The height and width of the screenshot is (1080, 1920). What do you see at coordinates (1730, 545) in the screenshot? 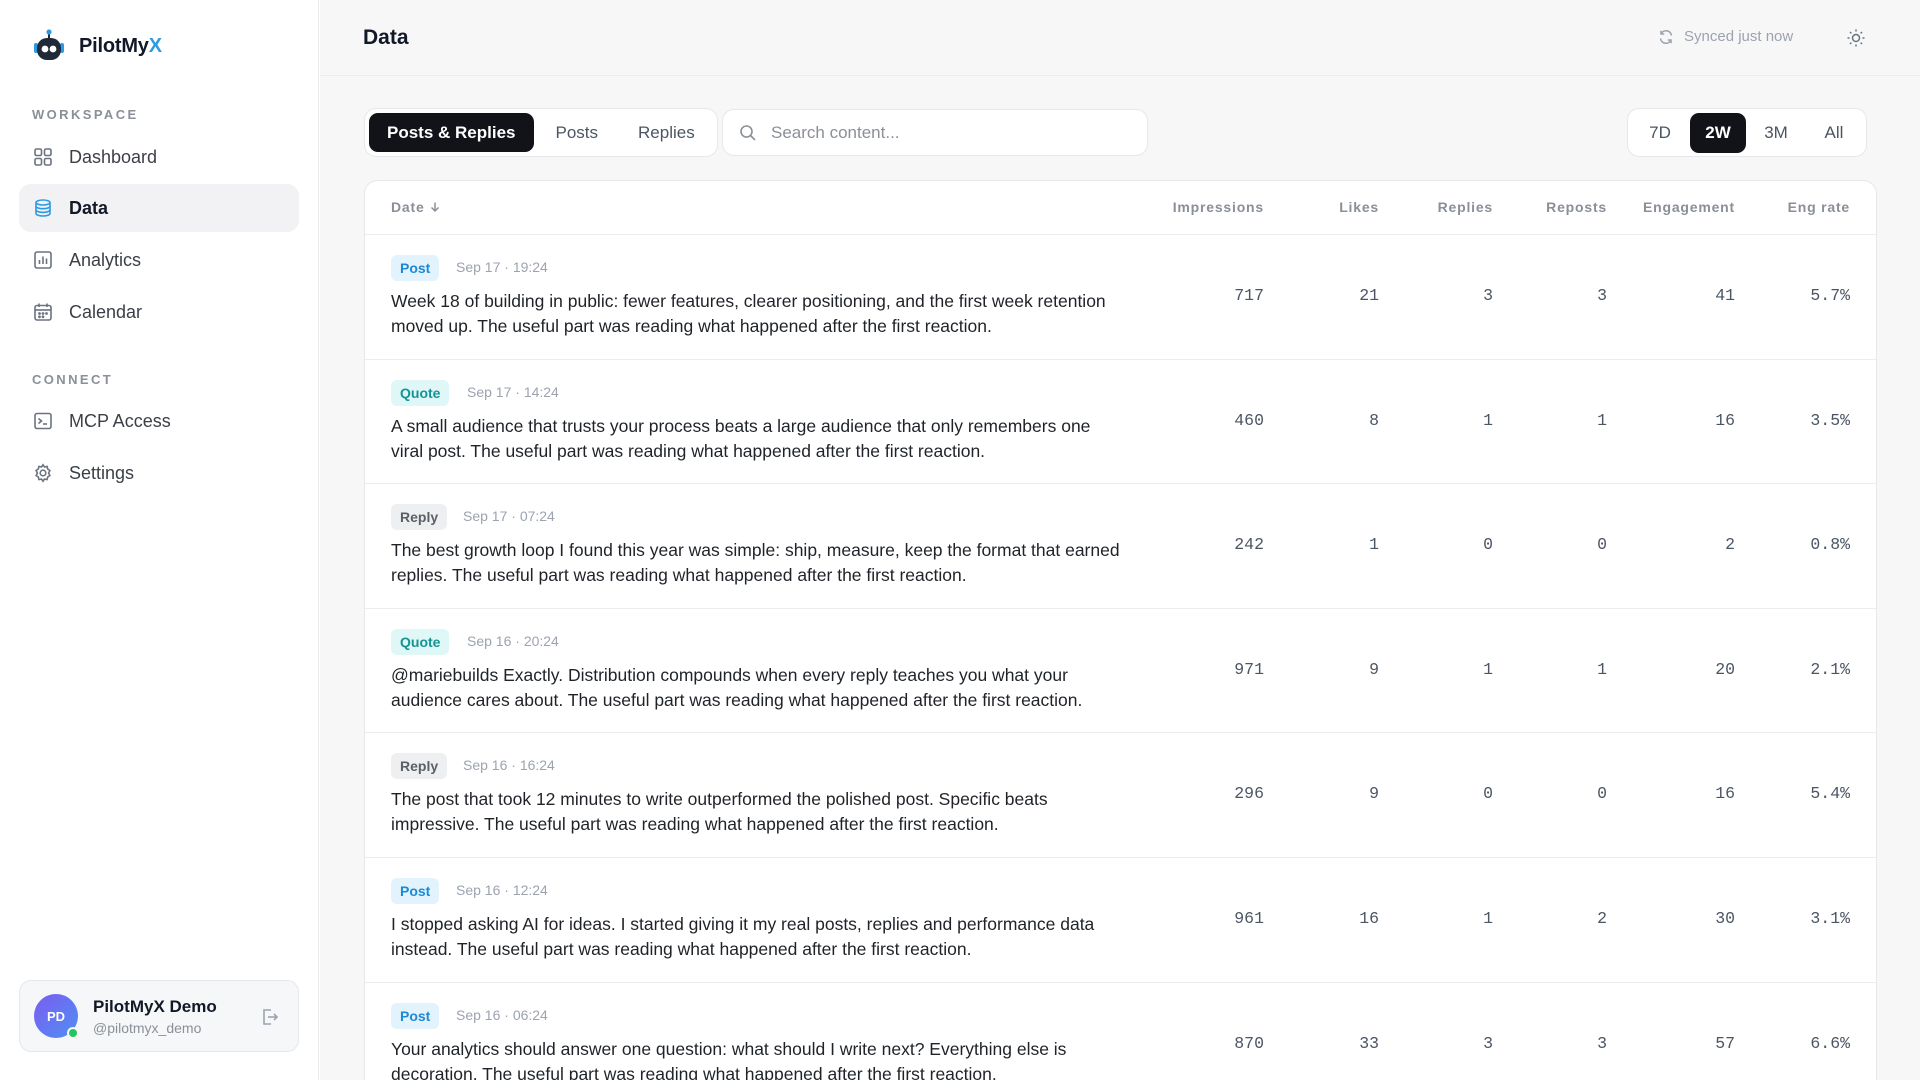
I see `engagement-value: 2` at bounding box center [1730, 545].